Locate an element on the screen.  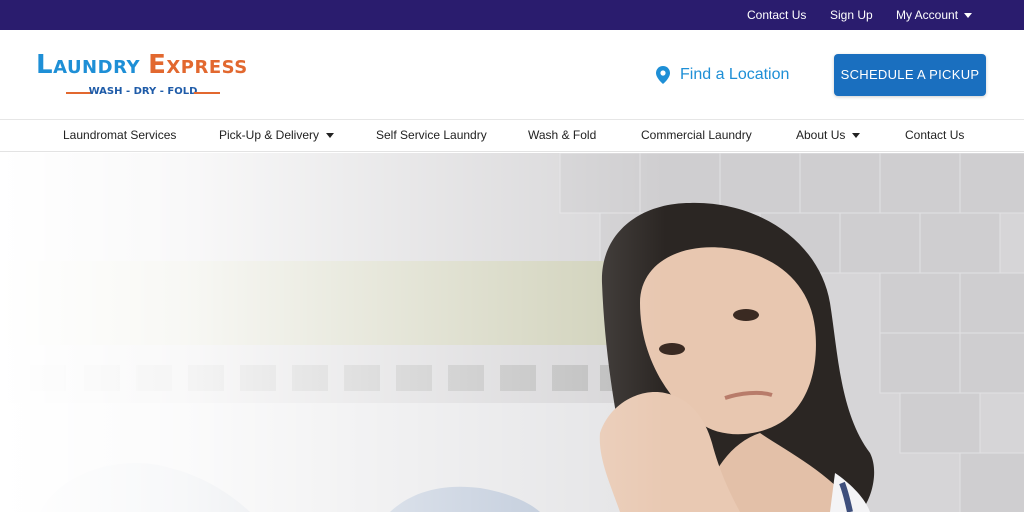
nav-item-wash-fold: Wash & Fold is located at coordinates (562, 135).